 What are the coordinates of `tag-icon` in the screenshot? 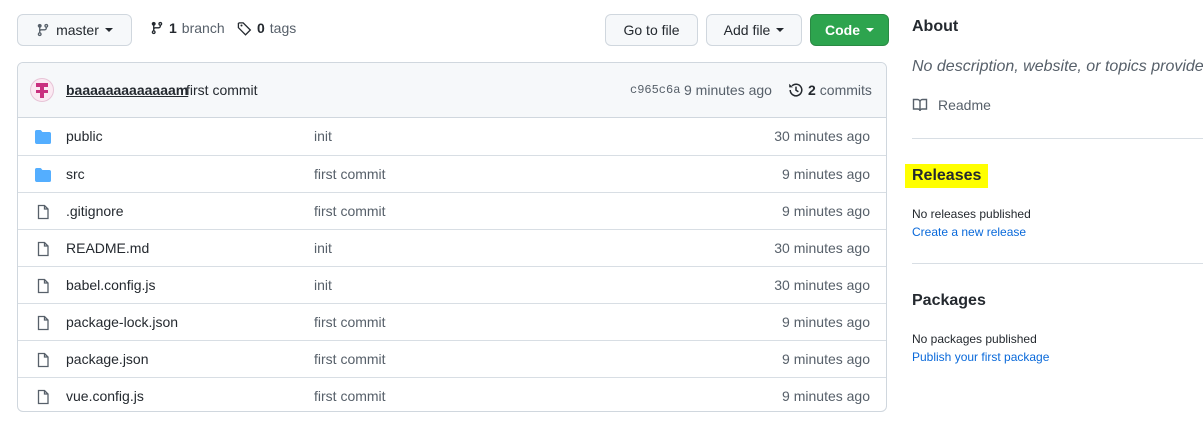 It's located at (244, 28).